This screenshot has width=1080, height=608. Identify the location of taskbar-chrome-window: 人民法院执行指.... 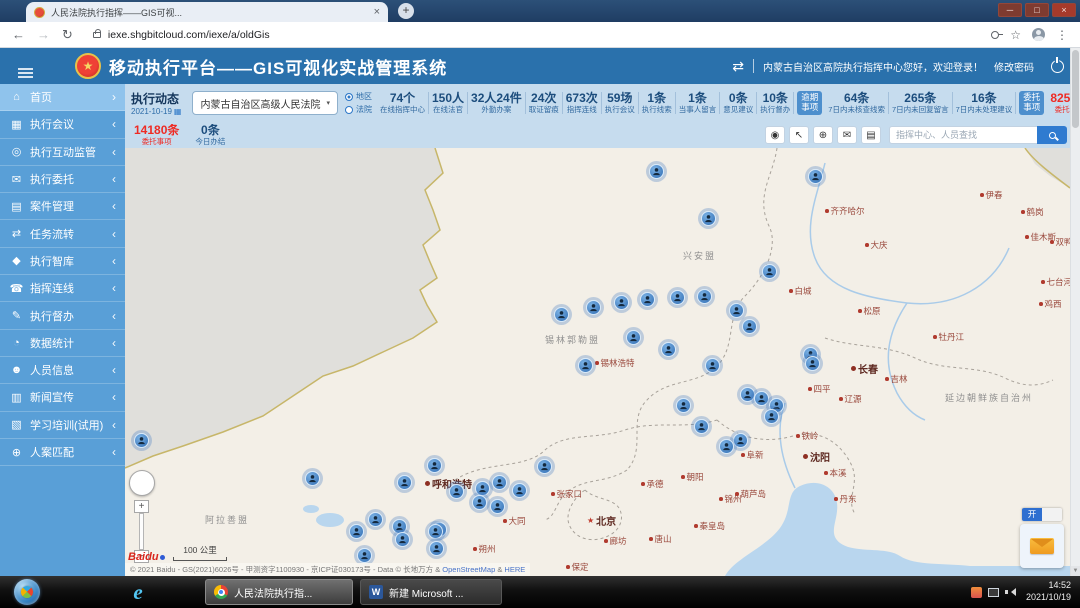
(279, 592).